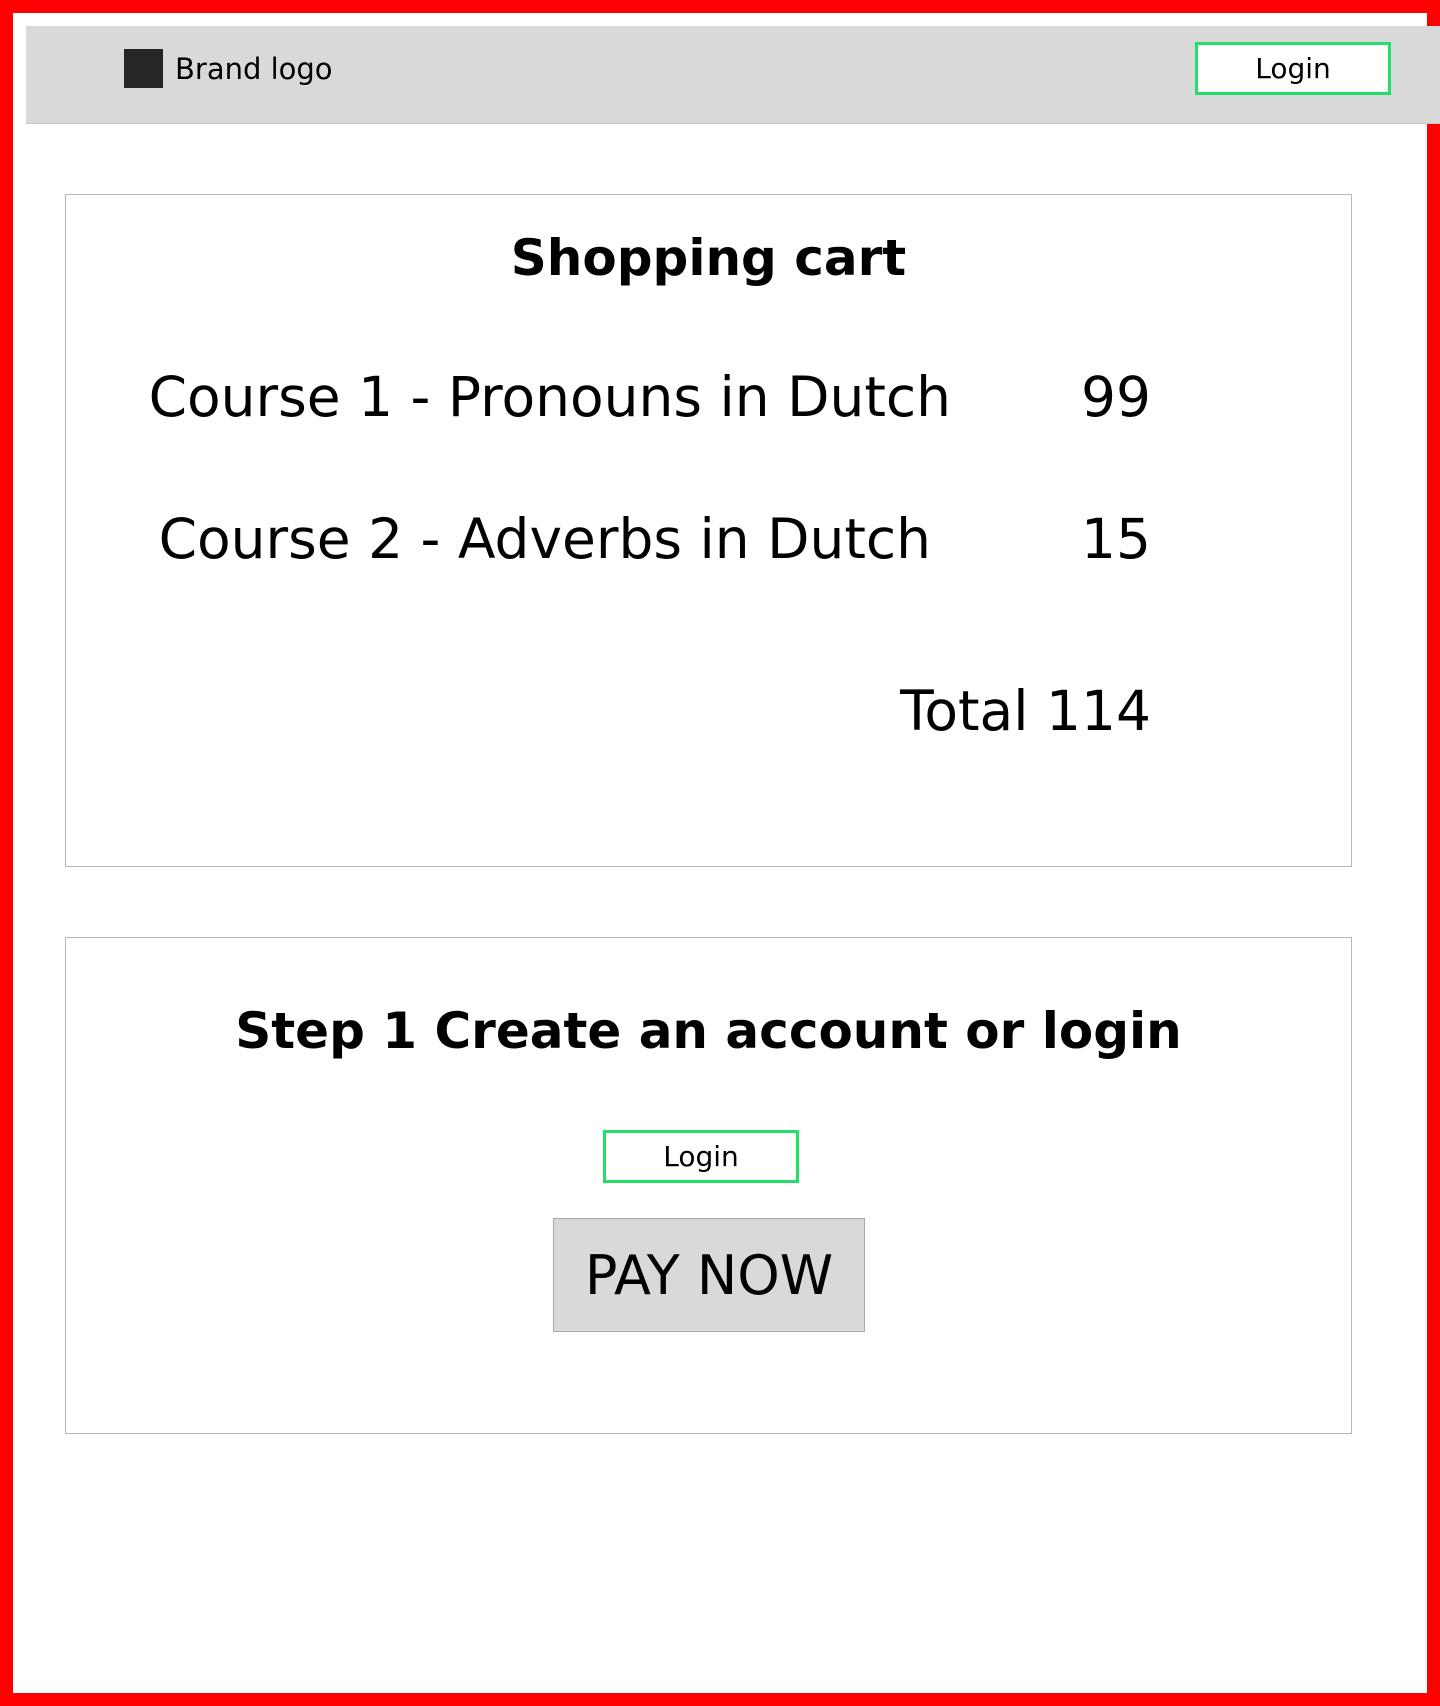 Image resolution: width=1440 pixels, height=1706 pixels. Describe the element at coordinates (1116, 397) in the screenshot. I see `cart-item-price: 99` at that location.